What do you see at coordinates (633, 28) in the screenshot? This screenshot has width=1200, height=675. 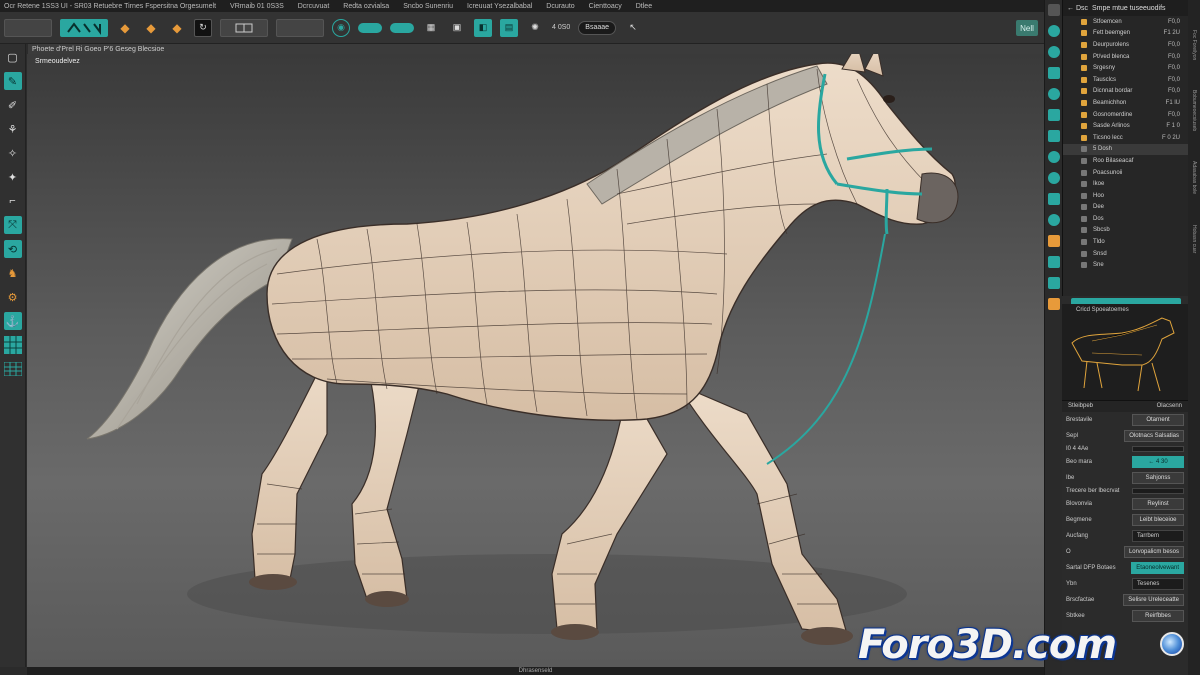 I see `pointer-icon: ↖` at bounding box center [633, 28].